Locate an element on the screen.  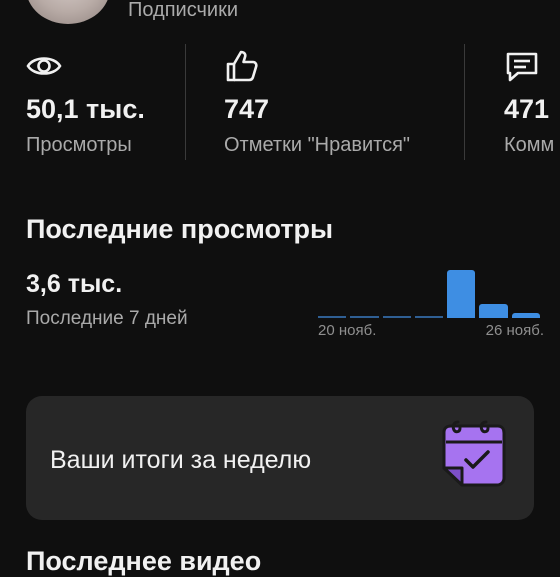
thumbs-up-icon is located at coordinates (242, 66).